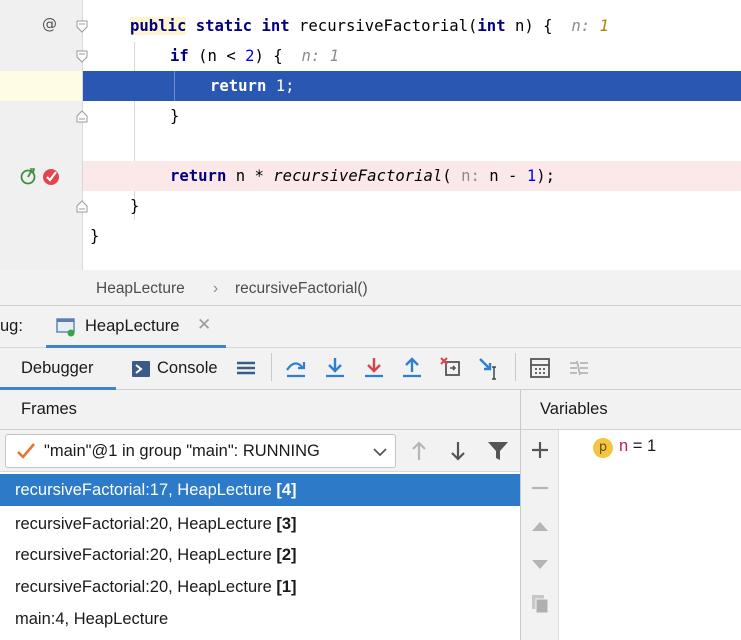 The height and width of the screenshot is (640, 741). Describe the element at coordinates (631, 515) in the screenshot. I see `variables-panel: Variables p n = 1` at that location.